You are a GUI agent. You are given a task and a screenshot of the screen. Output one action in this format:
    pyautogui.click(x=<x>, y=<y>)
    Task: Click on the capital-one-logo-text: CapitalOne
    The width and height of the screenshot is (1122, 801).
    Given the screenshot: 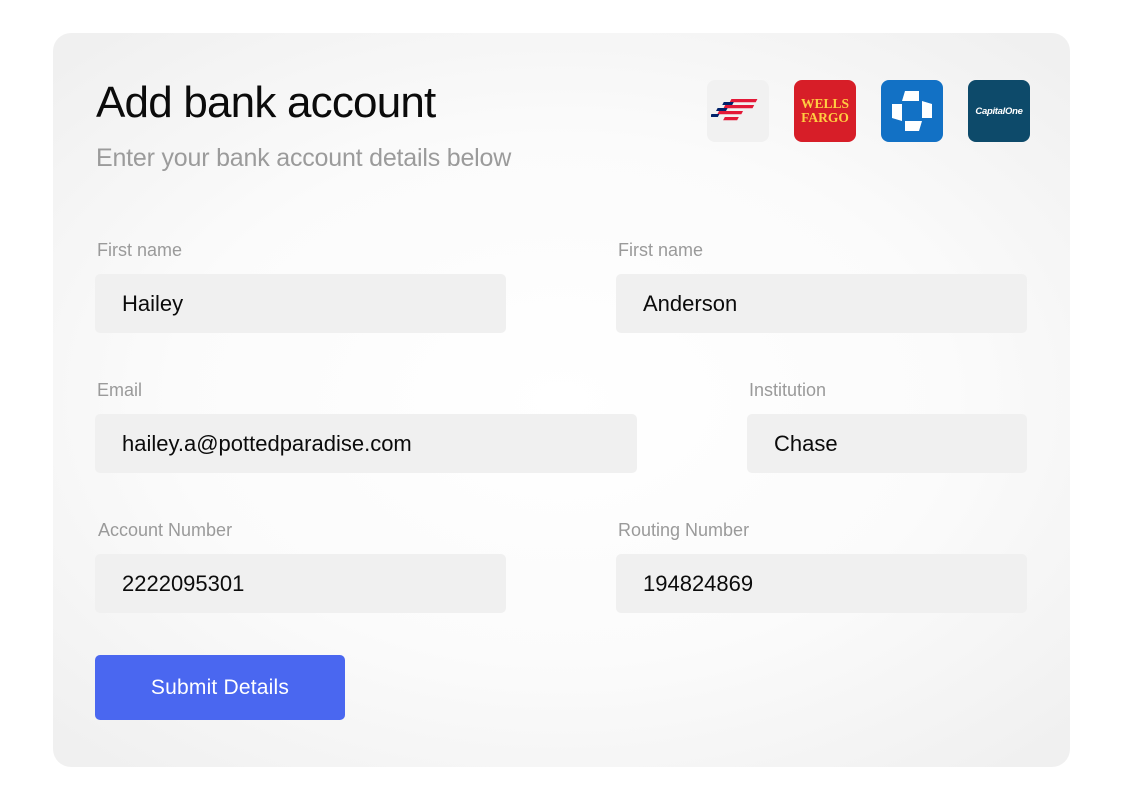 What is the action you would take?
    pyautogui.click(x=999, y=111)
    